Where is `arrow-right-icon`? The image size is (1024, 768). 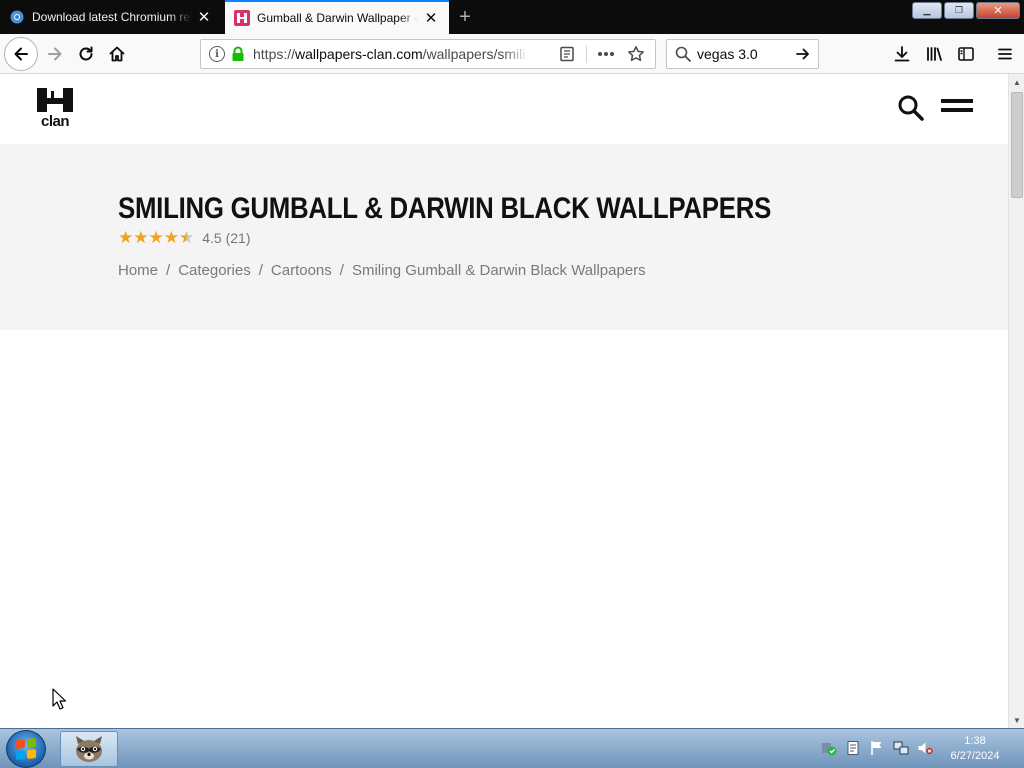
arrow-right-icon is located at coordinates (802, 54).